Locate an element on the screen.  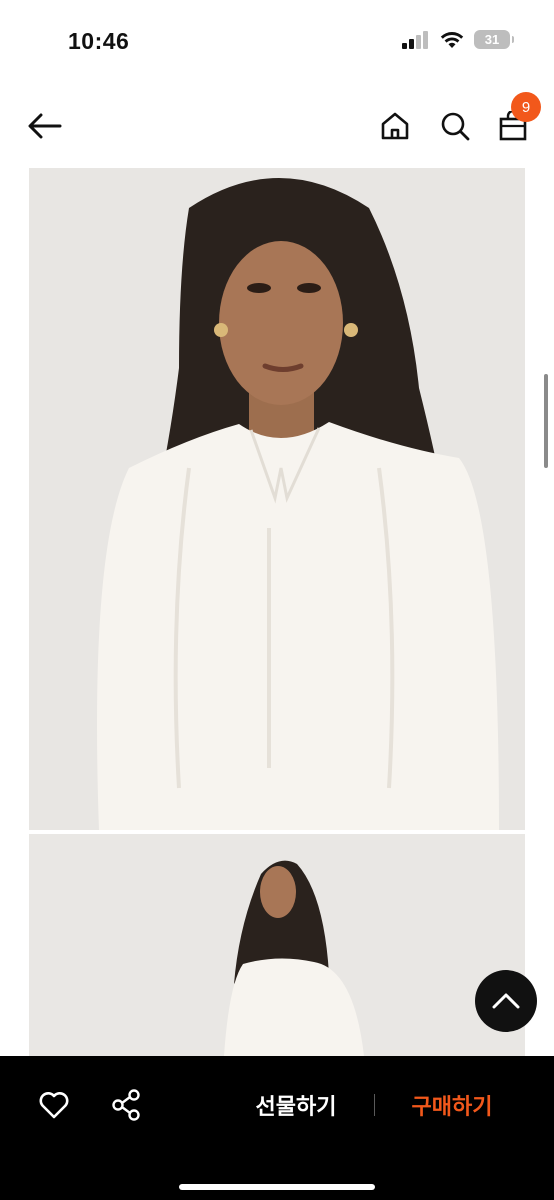
app-header is located at coordinates (277, 126).